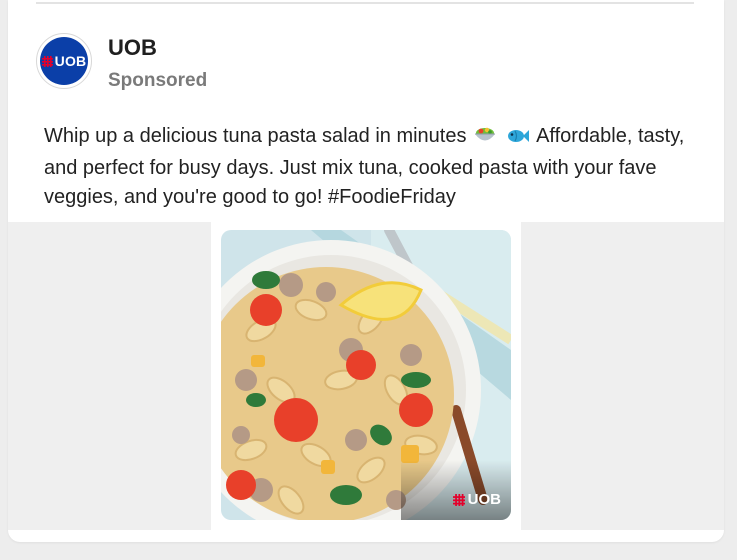 This screenshot has width=737, height=560. What do you see at coordinates (70, 61) in the screenshot?
I see `logo-text: UOB` at bounding box center [70, 61].